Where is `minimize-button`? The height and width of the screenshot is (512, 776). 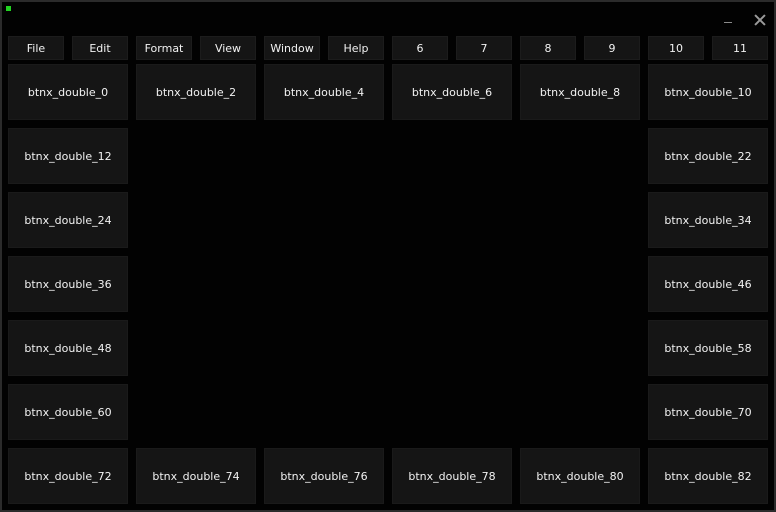 minimize-button is located at coordinates (728, 20).